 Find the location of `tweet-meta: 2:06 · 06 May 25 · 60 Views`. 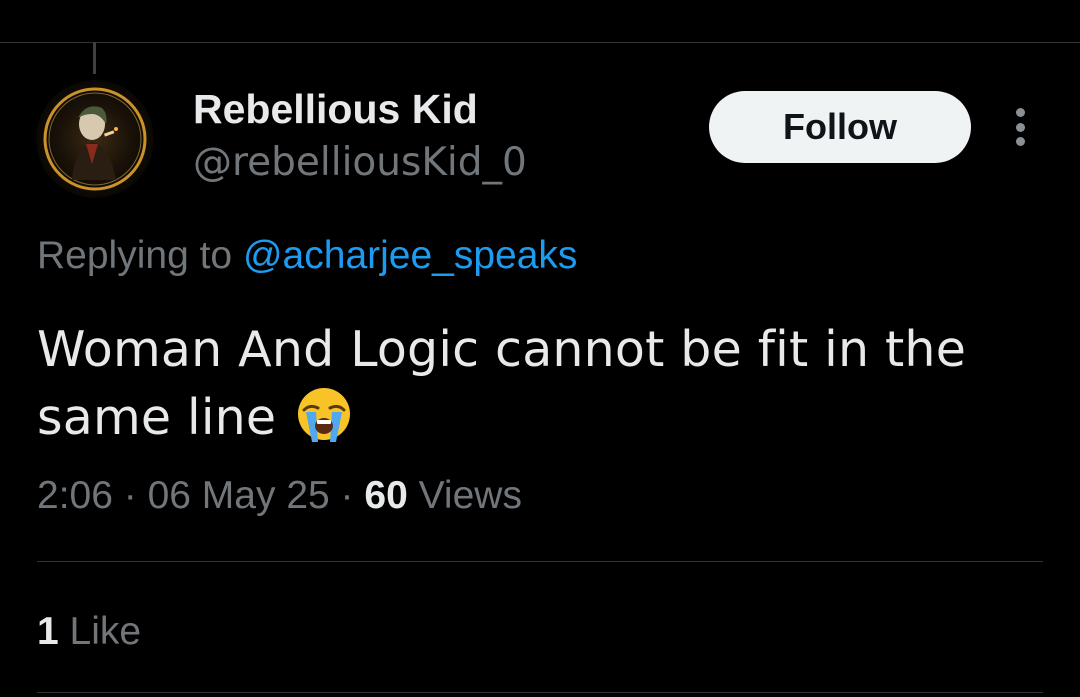

tweet-meta: 2:06 · 06 May 25 · 60 Views is located at coordinates (279, 496).